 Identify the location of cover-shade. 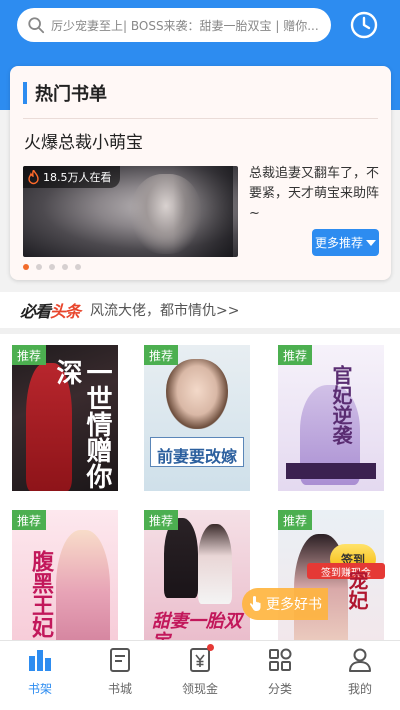
(203, 211).